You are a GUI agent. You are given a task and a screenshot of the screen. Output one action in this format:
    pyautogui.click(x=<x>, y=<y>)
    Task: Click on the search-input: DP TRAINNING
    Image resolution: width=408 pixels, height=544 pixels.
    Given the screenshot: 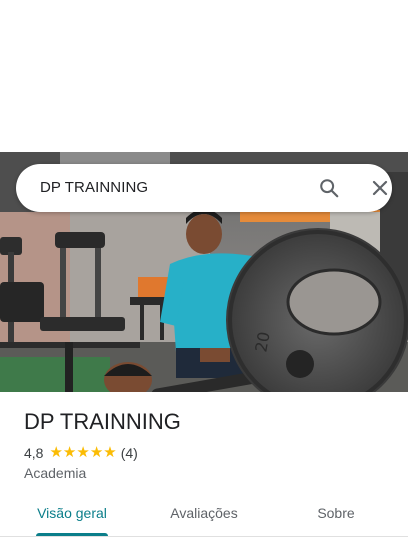 What is the action you would take?
    pyautogui.click(x=94, y=187)
    